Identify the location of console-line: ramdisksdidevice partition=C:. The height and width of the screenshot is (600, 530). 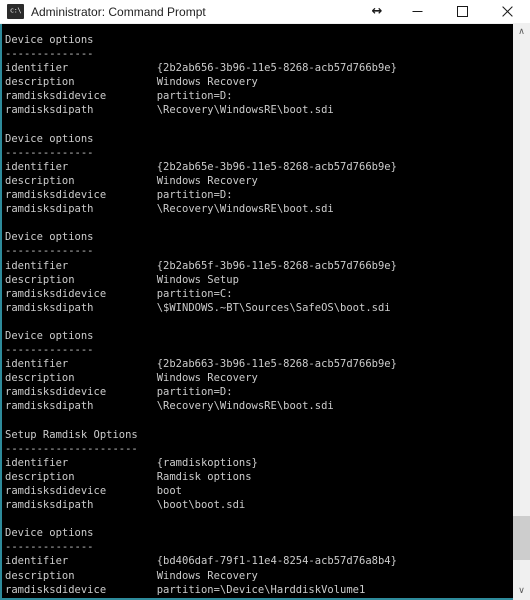
(119, 293).